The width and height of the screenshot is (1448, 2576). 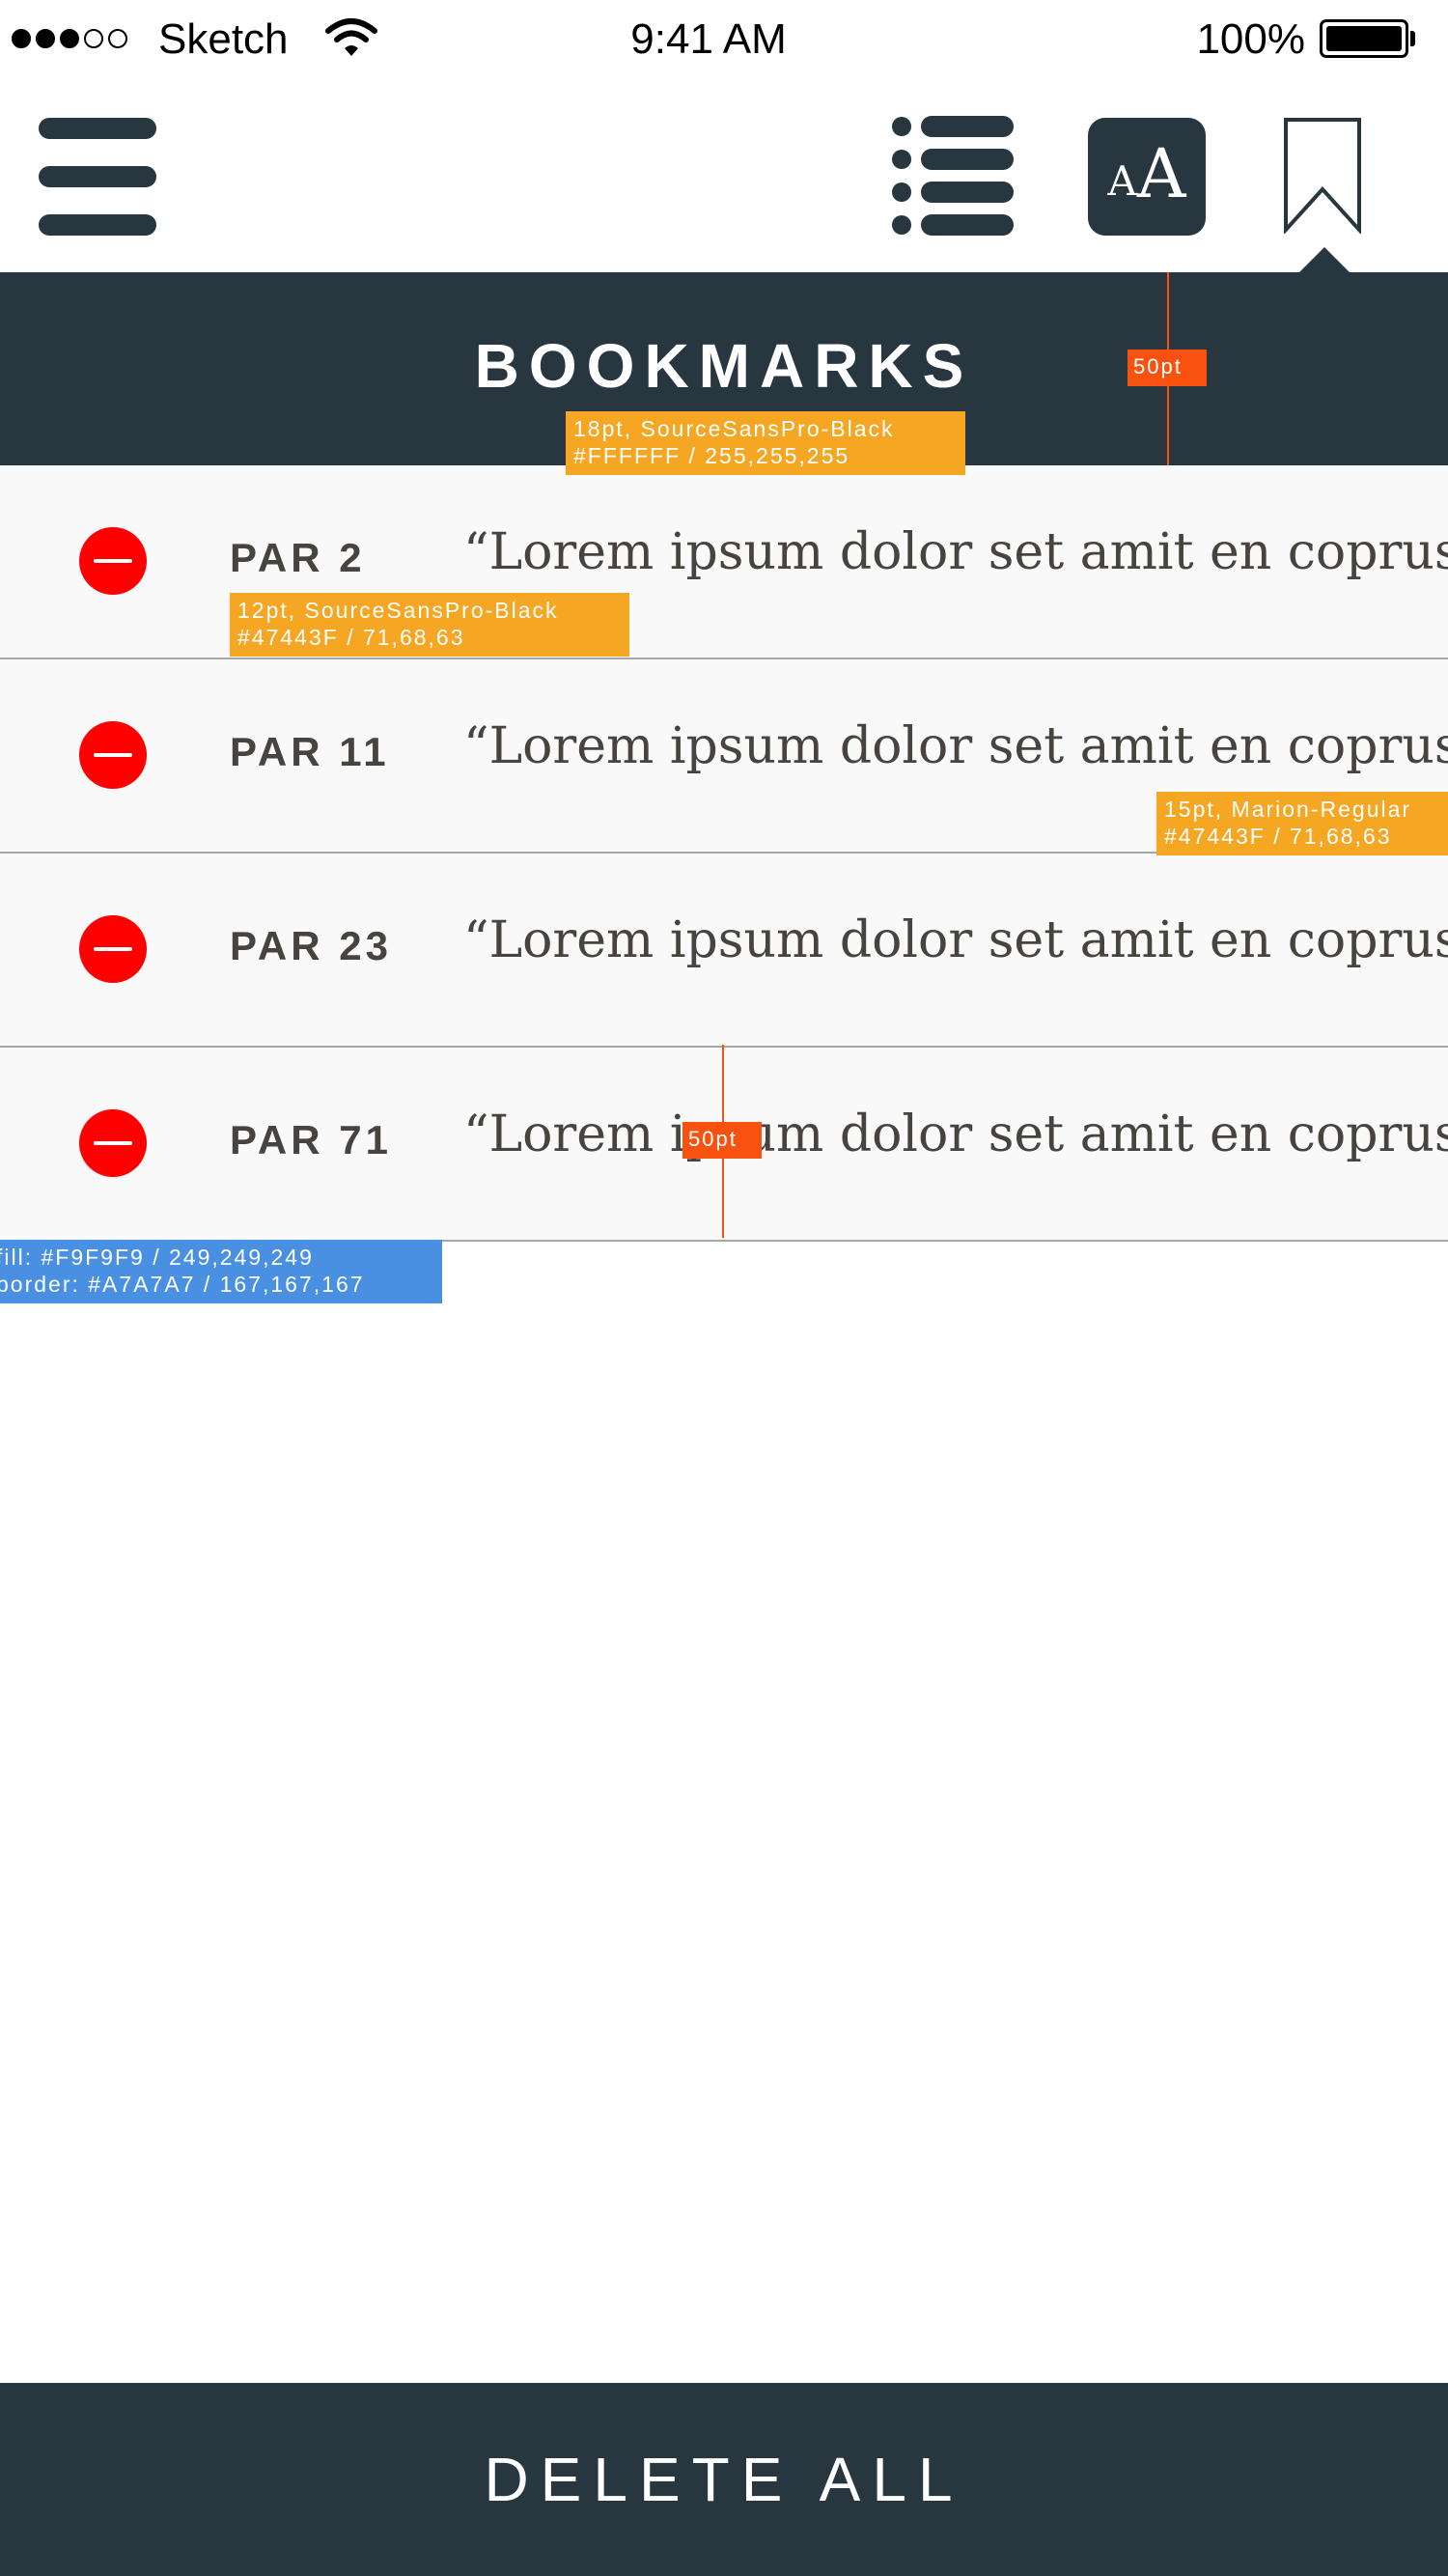 What do you see at coordinates (1288, 810) in the screenshot?
I see `excerpt-font-annotation-line1: 15pt, Marion-Regular` at bounding box center [1288, 810].